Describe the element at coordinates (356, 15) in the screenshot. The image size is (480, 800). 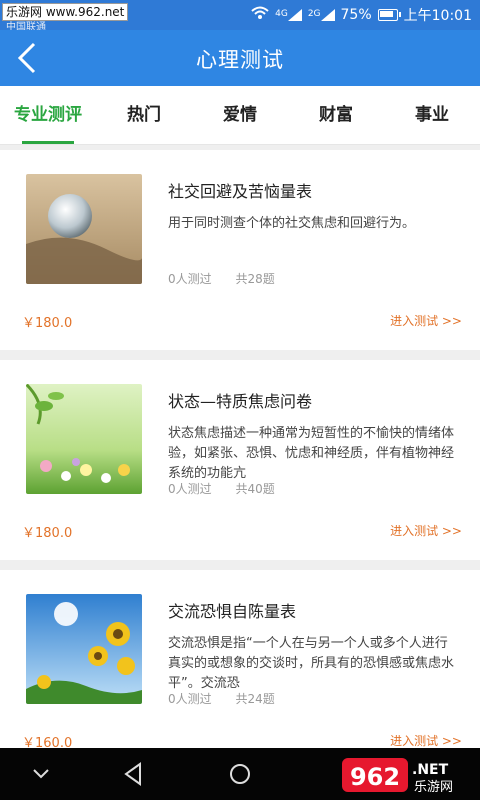
I see `battery-percent: 75%` at that location.